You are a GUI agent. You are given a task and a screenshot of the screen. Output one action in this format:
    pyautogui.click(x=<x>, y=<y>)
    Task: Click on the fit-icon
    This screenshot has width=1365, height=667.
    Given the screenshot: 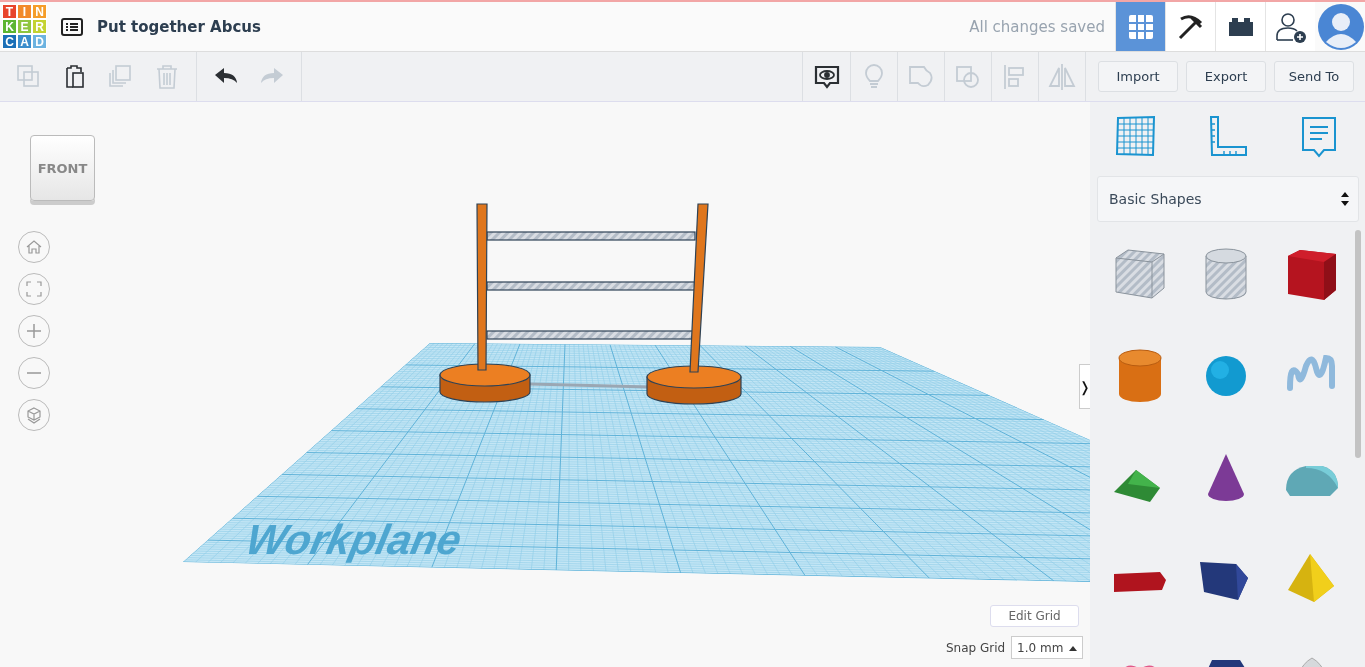 What is the action you would take?
    pyautogui.click(x=34, y=289)
    